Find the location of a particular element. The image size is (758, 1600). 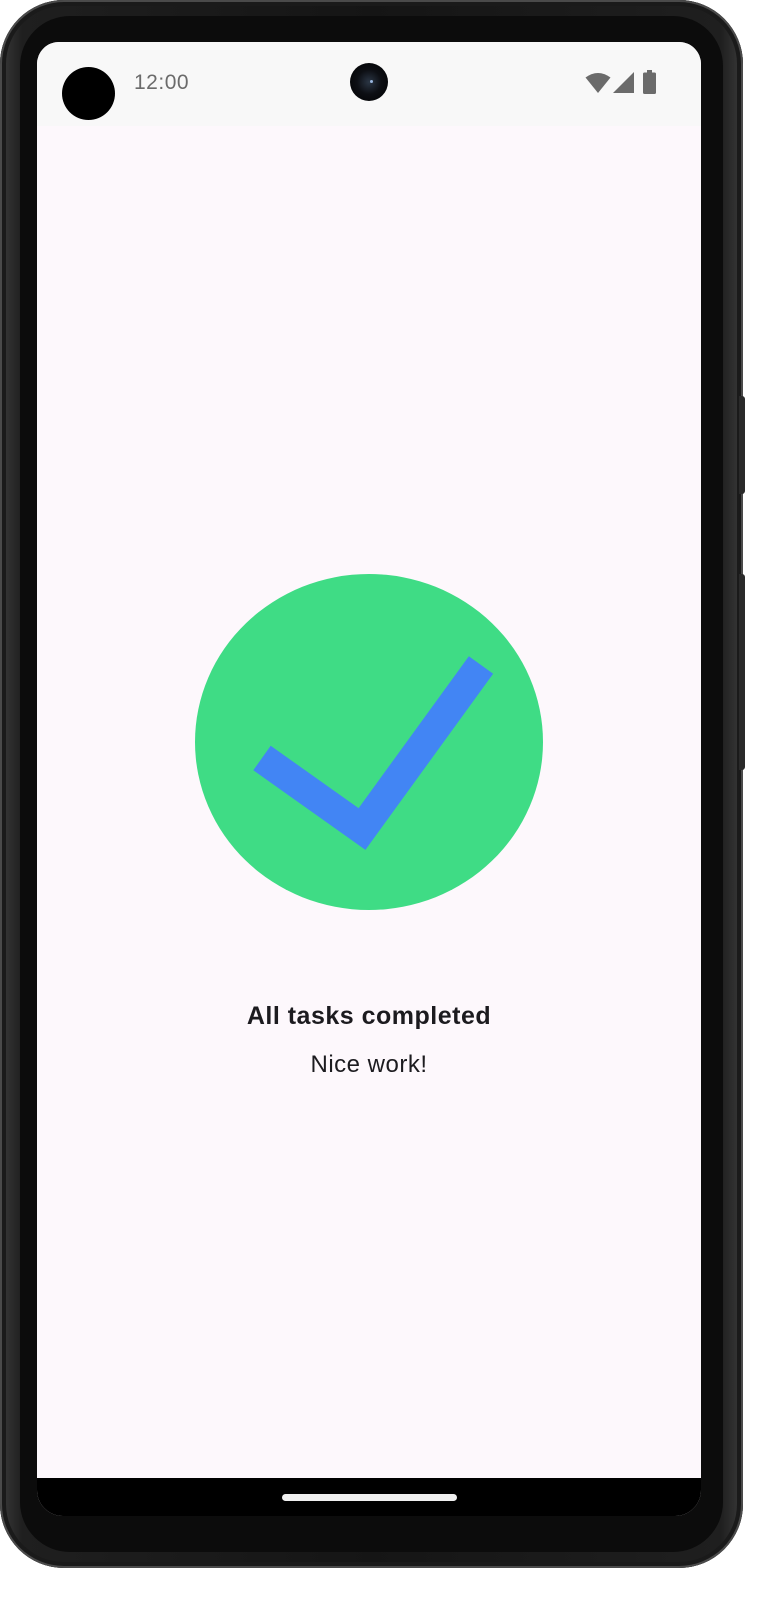

status-icons is located at coordinates (621, 83).